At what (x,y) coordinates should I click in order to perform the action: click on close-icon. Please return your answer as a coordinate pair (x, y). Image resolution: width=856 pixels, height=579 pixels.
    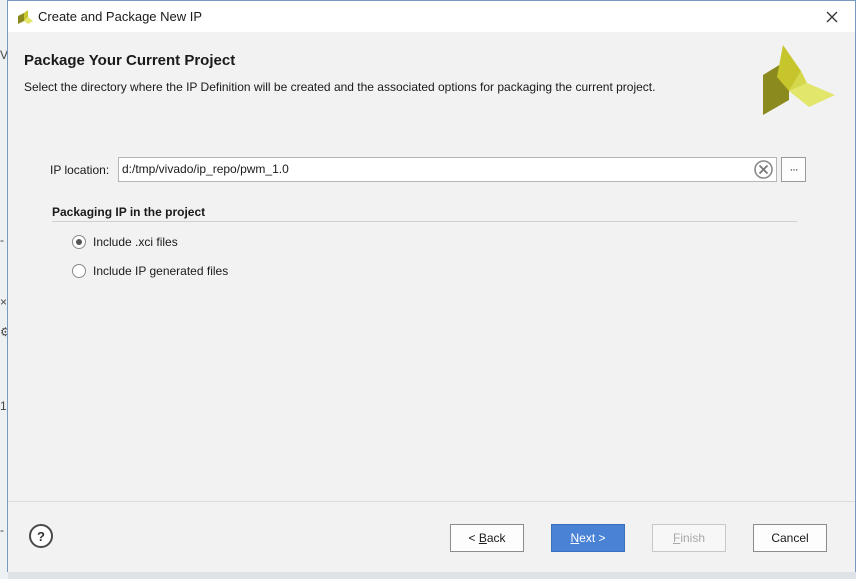
    Looking at the image, I should click on (832, 16).